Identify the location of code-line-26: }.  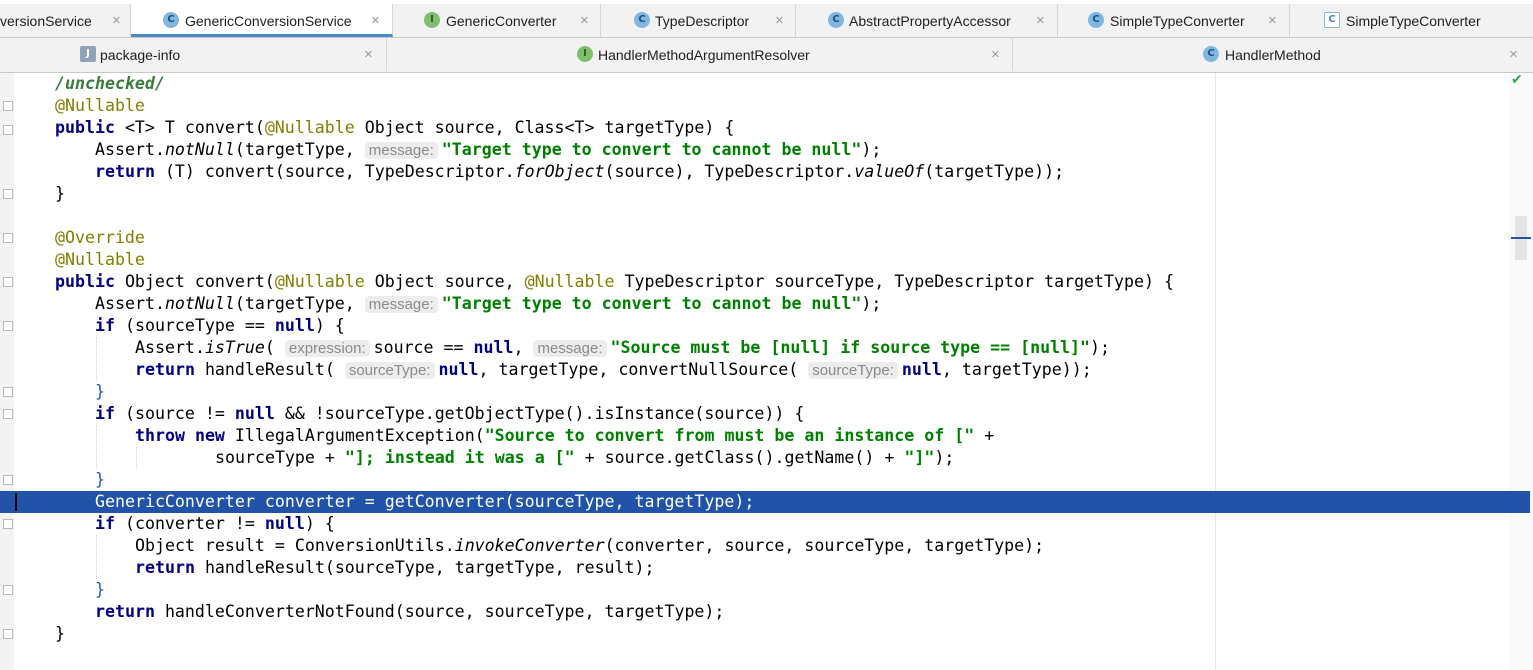
(60, 634).